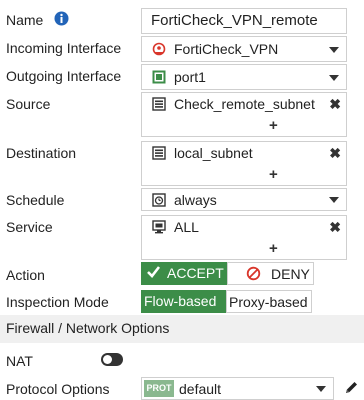  I want to click on outgoing-interface-label: Outgoing Interface, so click(64, 76).